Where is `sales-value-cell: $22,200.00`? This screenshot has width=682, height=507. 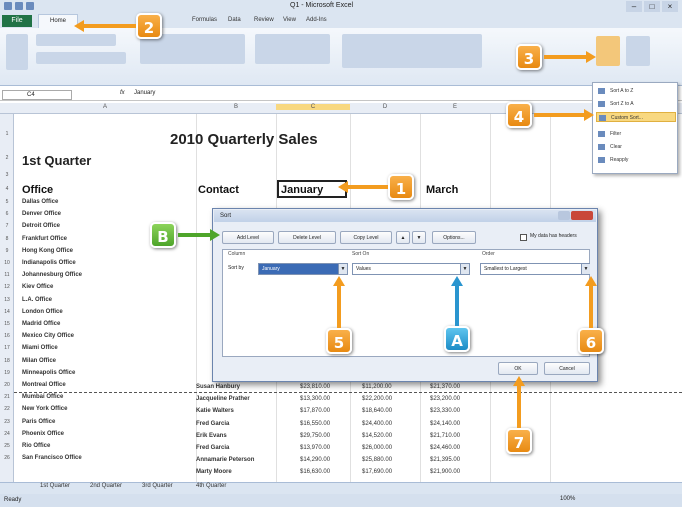
sales-value-cell: $22,200.00 is located at coordinates (377, 399).